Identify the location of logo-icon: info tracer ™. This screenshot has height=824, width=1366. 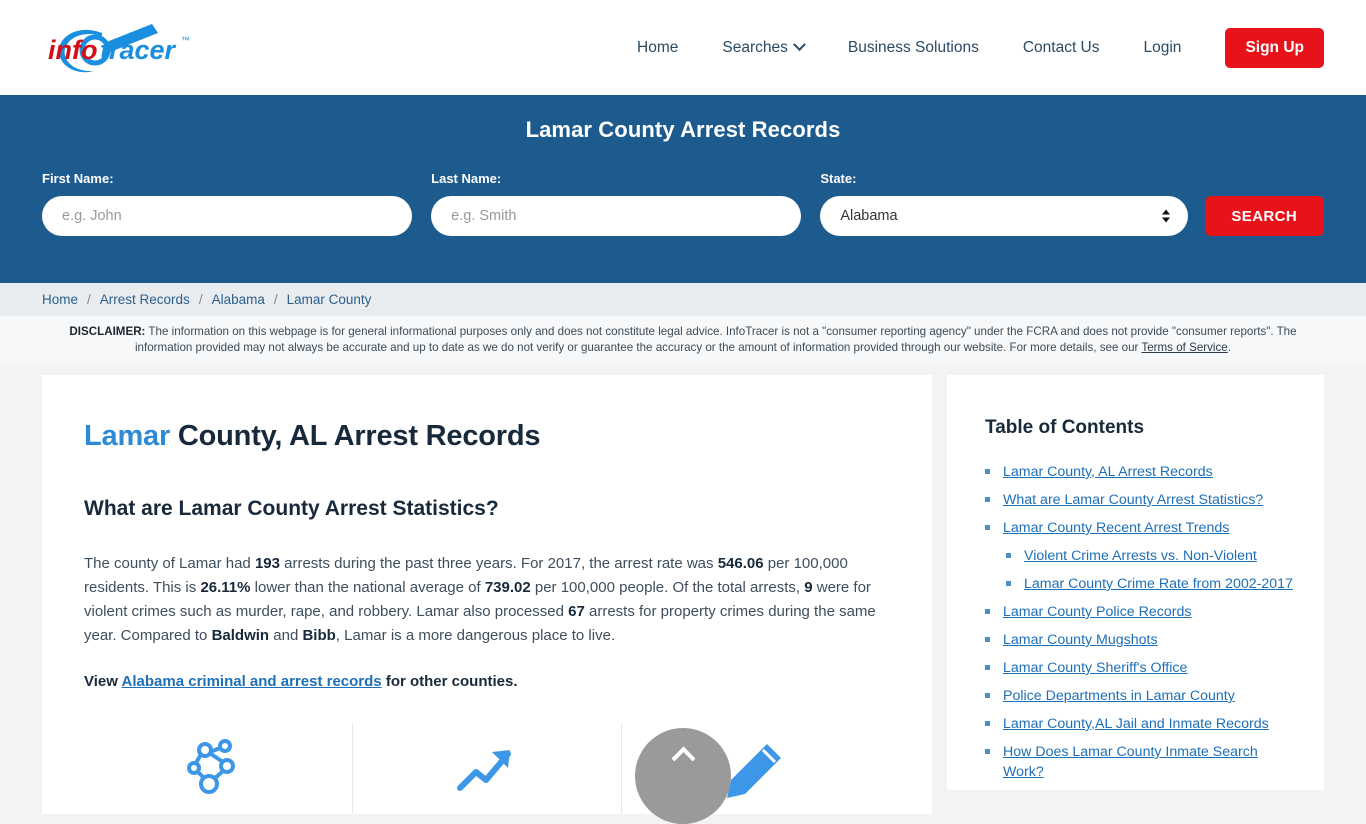
(119, 47).